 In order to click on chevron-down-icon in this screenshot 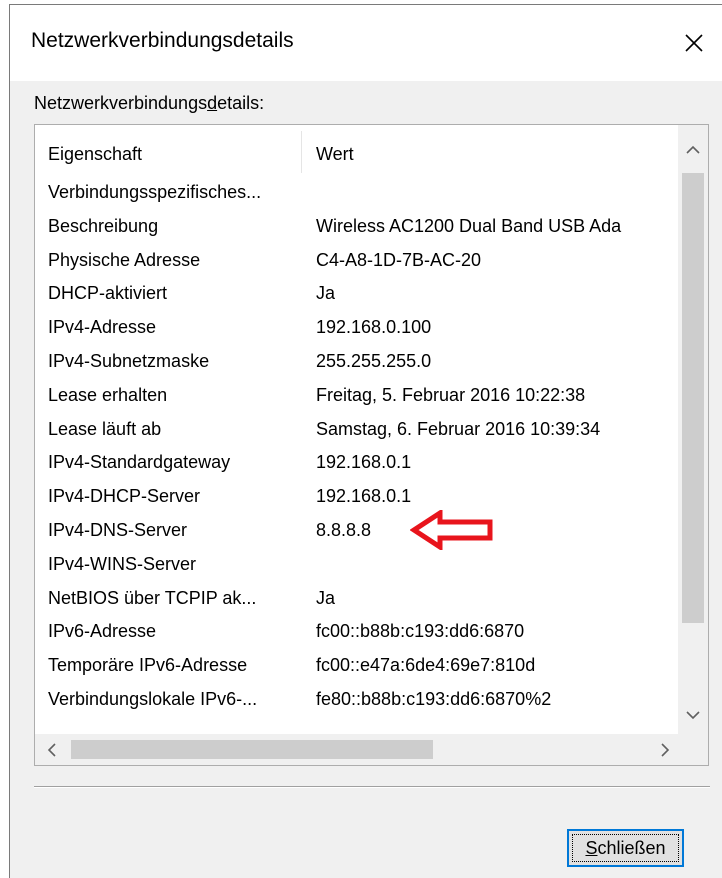, I will do `click(693, 715)`.